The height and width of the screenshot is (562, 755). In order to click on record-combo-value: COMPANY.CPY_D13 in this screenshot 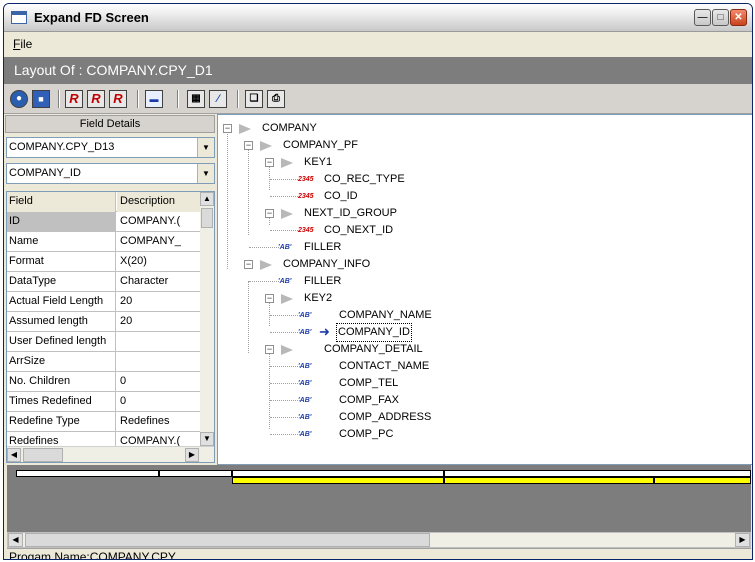, I will do `click(62, 147)`.